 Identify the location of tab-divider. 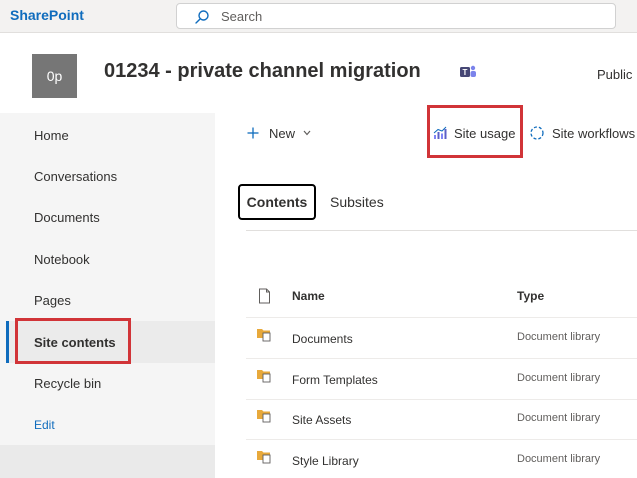
(441, 230).